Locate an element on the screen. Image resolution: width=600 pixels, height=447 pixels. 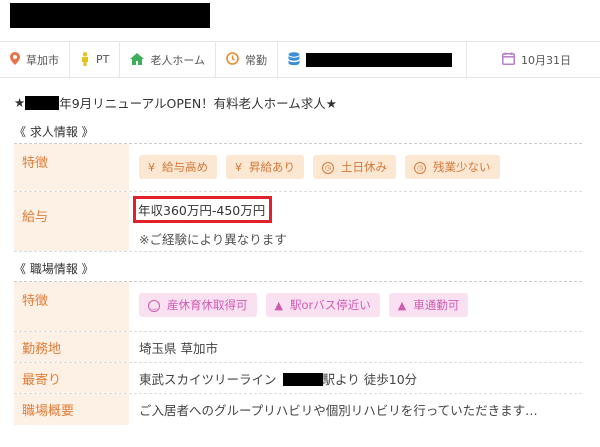
table-row: 給与 年収360万円-450万円 ※ご経験により異なります is located at coordinates (298, 222).